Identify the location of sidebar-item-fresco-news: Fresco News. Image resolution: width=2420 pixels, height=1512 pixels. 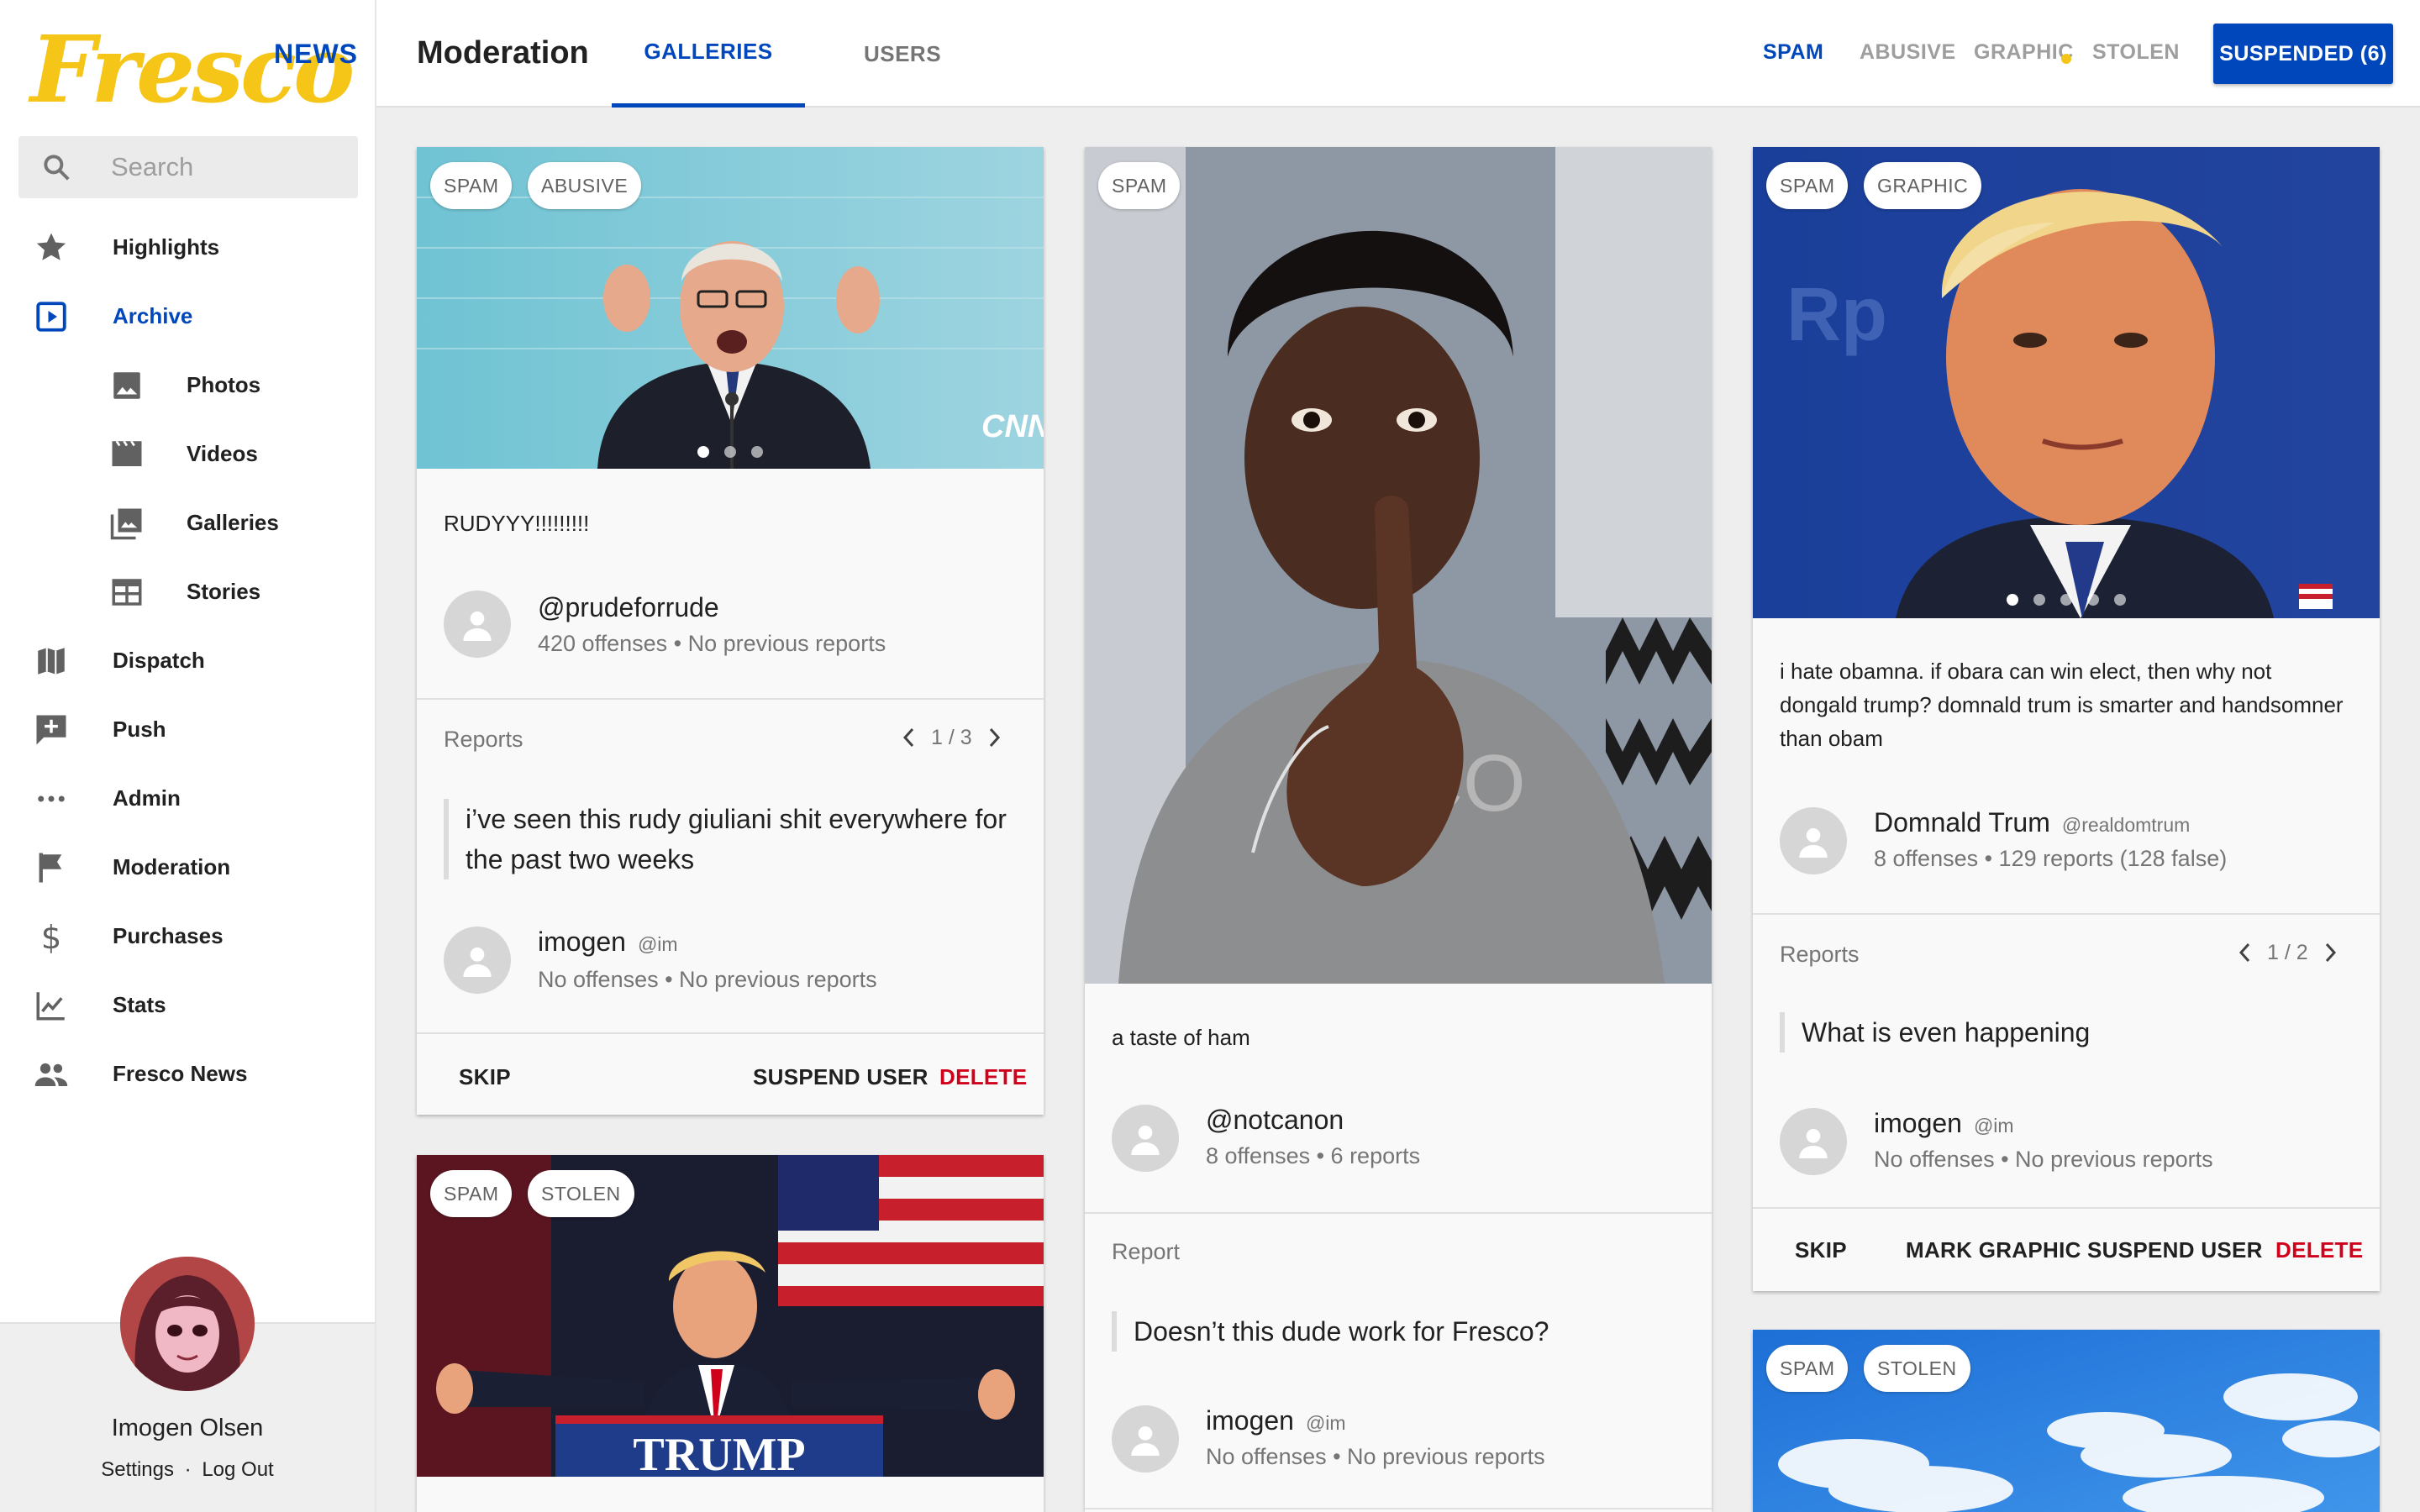
(187, 1073).